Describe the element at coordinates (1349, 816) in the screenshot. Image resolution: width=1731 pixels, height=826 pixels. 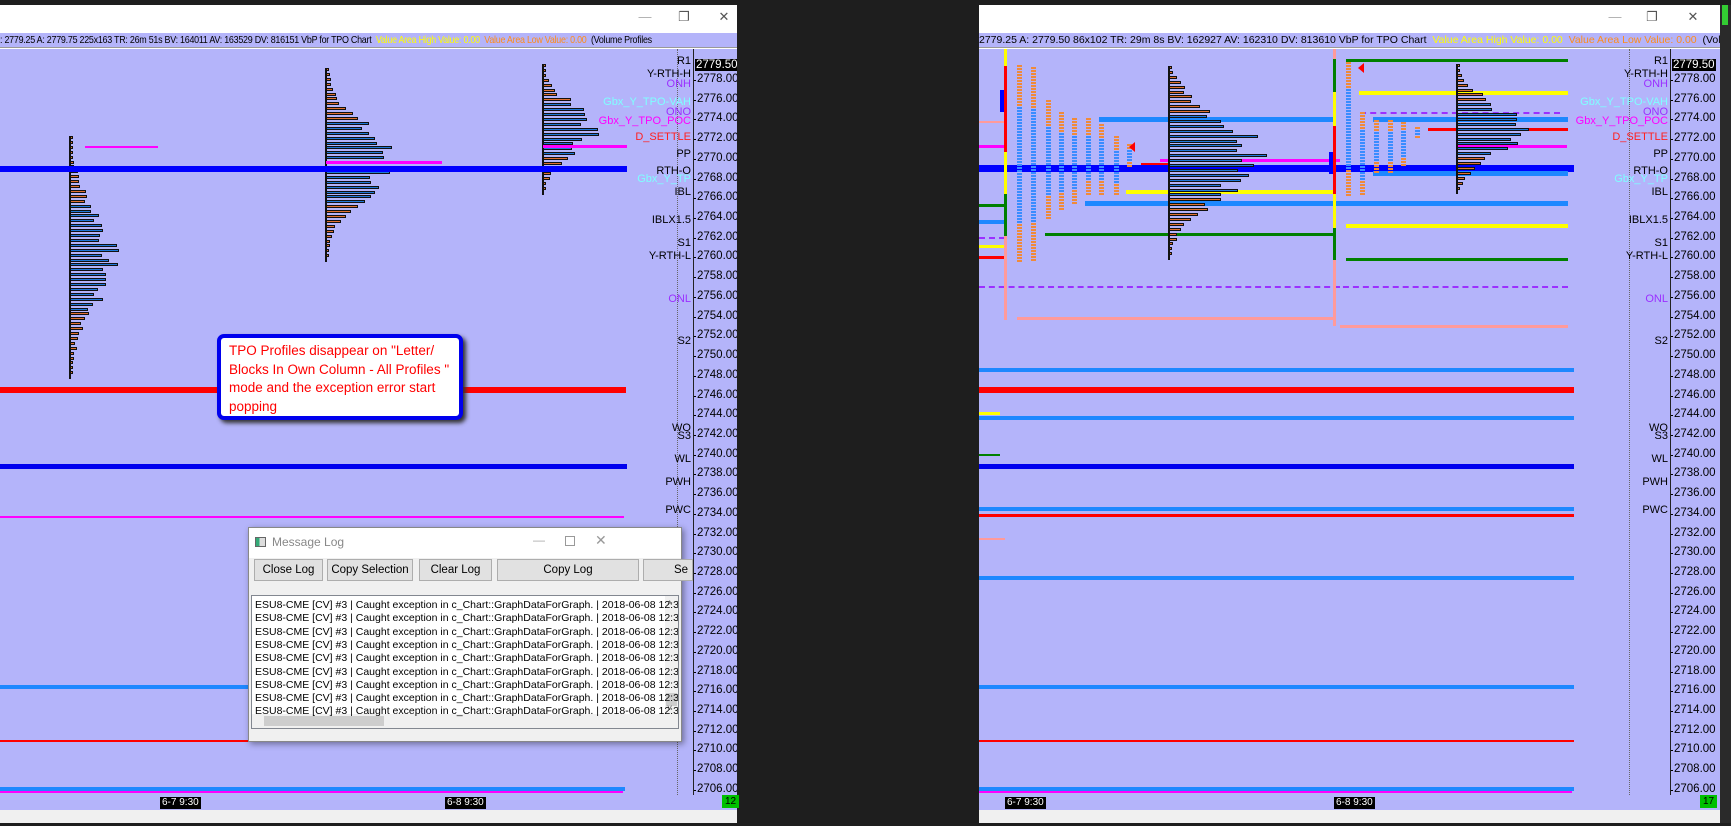
I see `right-horizontal-scrollbar` at that location.